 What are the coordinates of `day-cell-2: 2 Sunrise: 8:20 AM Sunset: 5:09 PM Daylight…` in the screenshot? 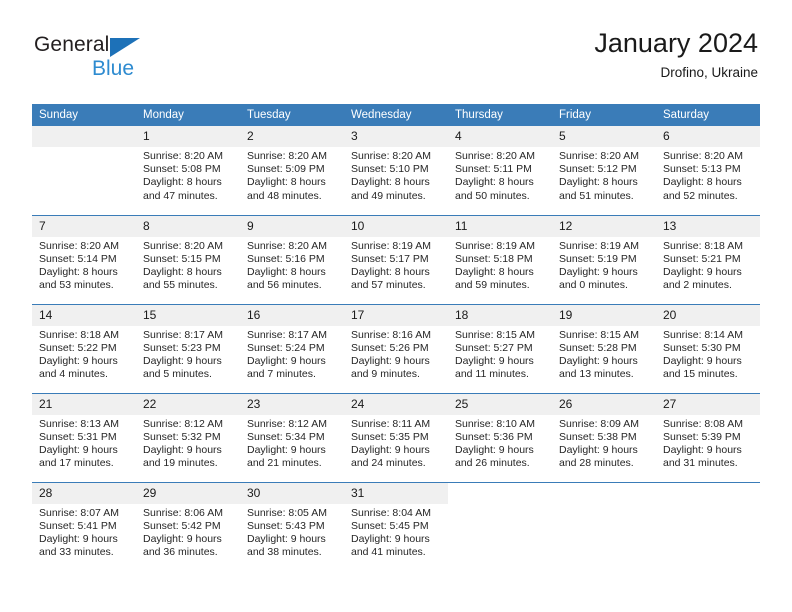 It's located at (292, 170).